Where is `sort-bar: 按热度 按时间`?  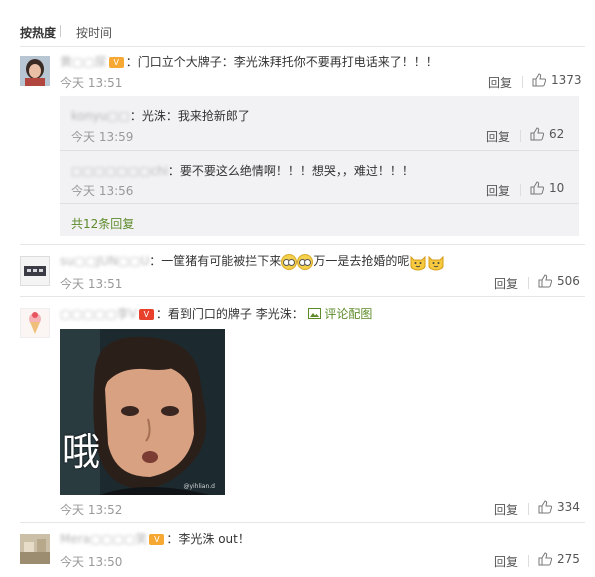
sort-bar: 按热度 按时间 is located at coordinates (297, 24).